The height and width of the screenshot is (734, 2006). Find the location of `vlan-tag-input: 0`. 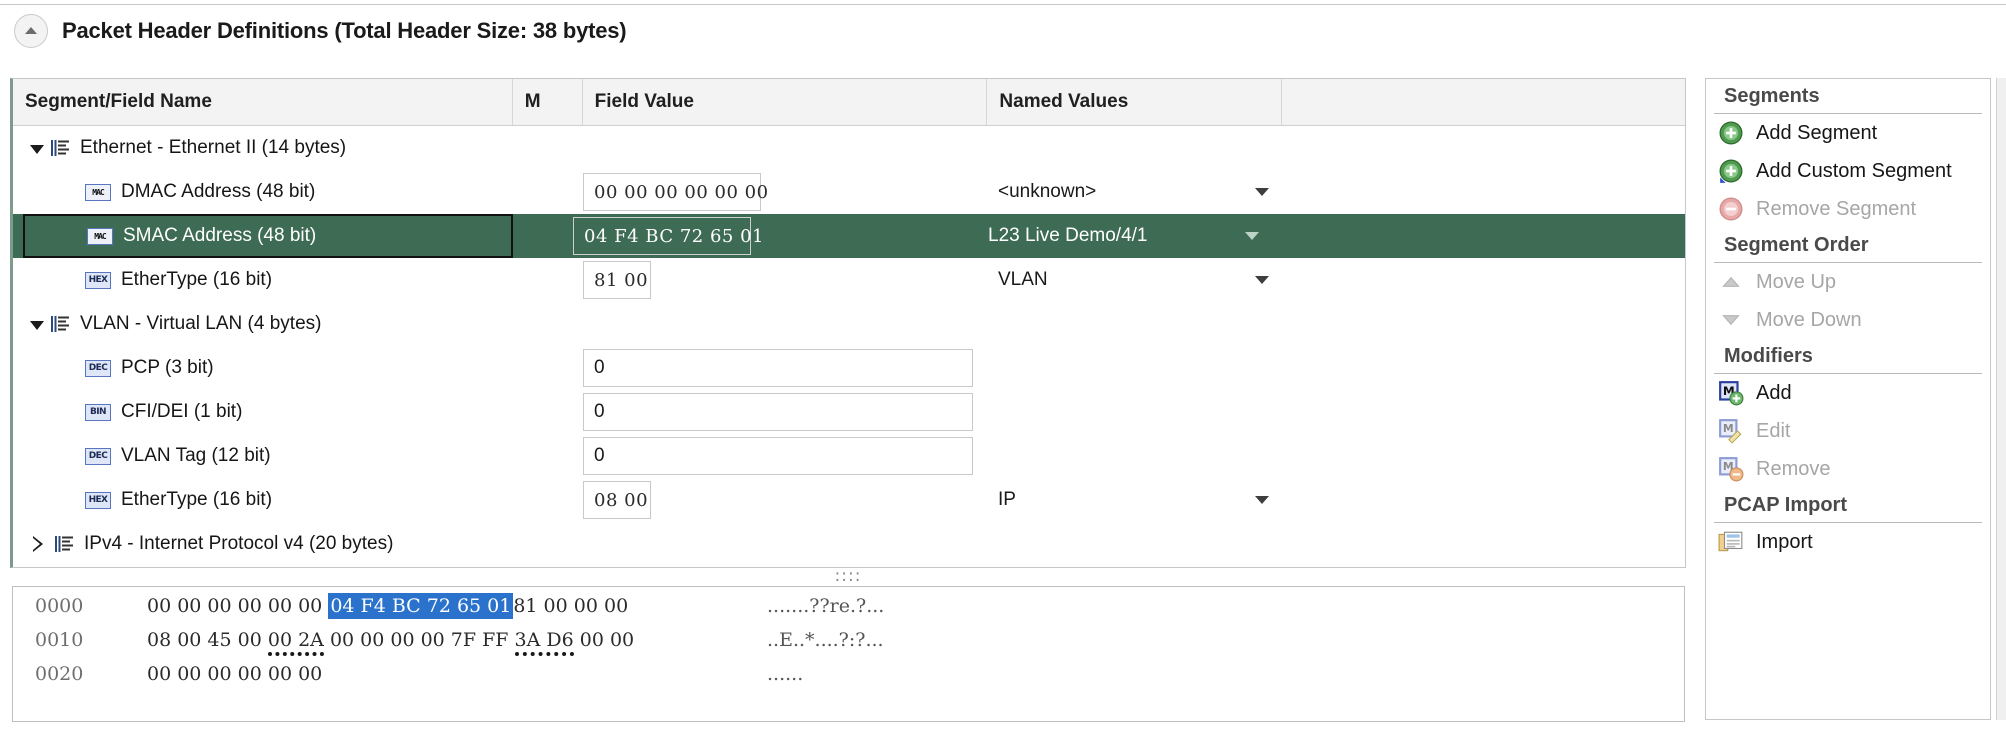

vlan-tag-input: 0 is located at coordinates (778, 456).